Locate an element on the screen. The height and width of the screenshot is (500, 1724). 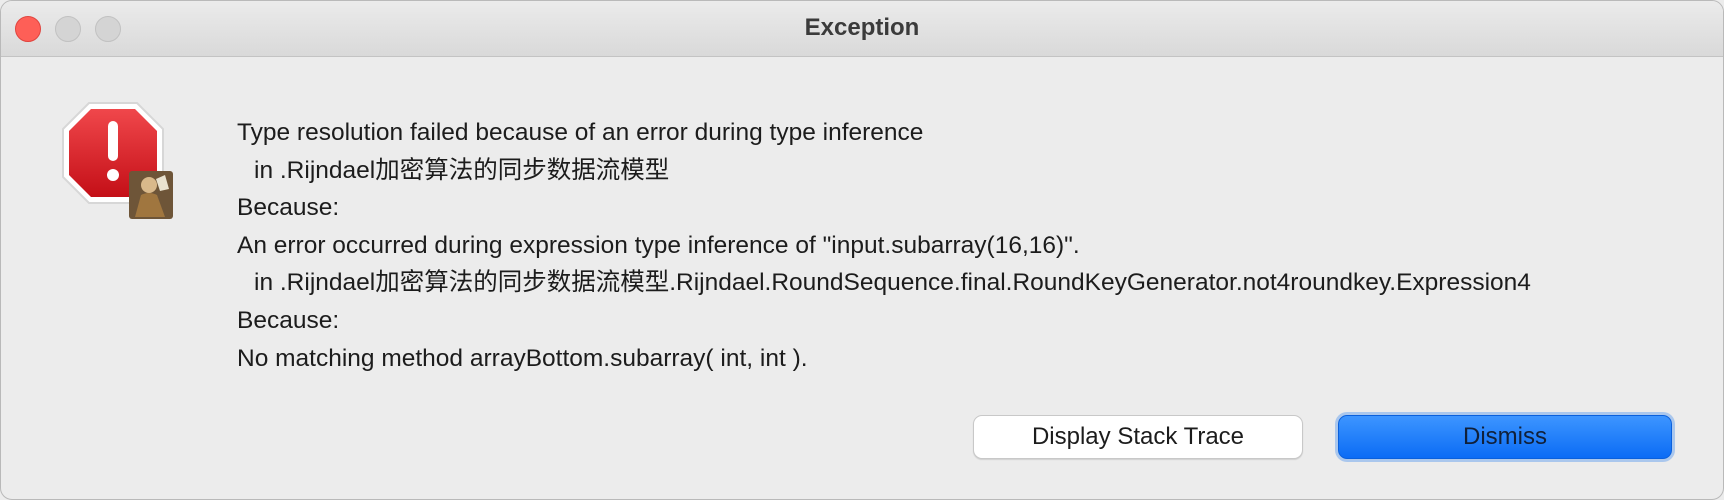
window-title: Exception is located at coordinates (862, 27).